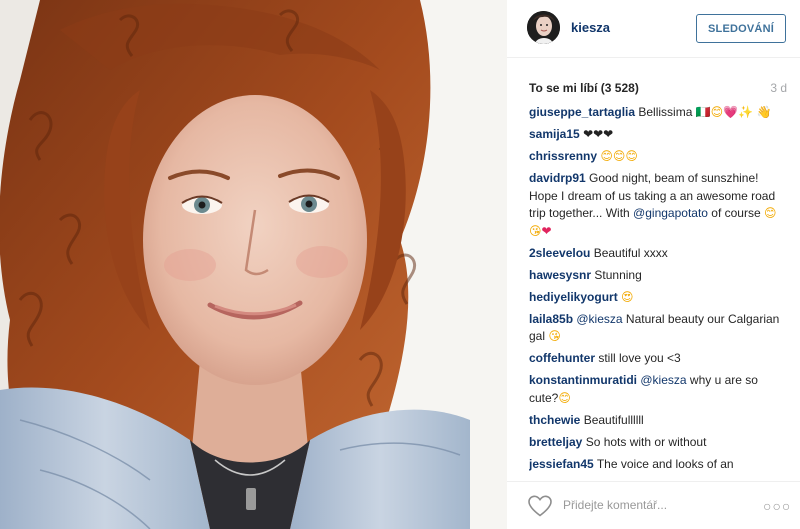 The image size is (800, 529). I want to click on author-username: kiesza, so click(590, 27).